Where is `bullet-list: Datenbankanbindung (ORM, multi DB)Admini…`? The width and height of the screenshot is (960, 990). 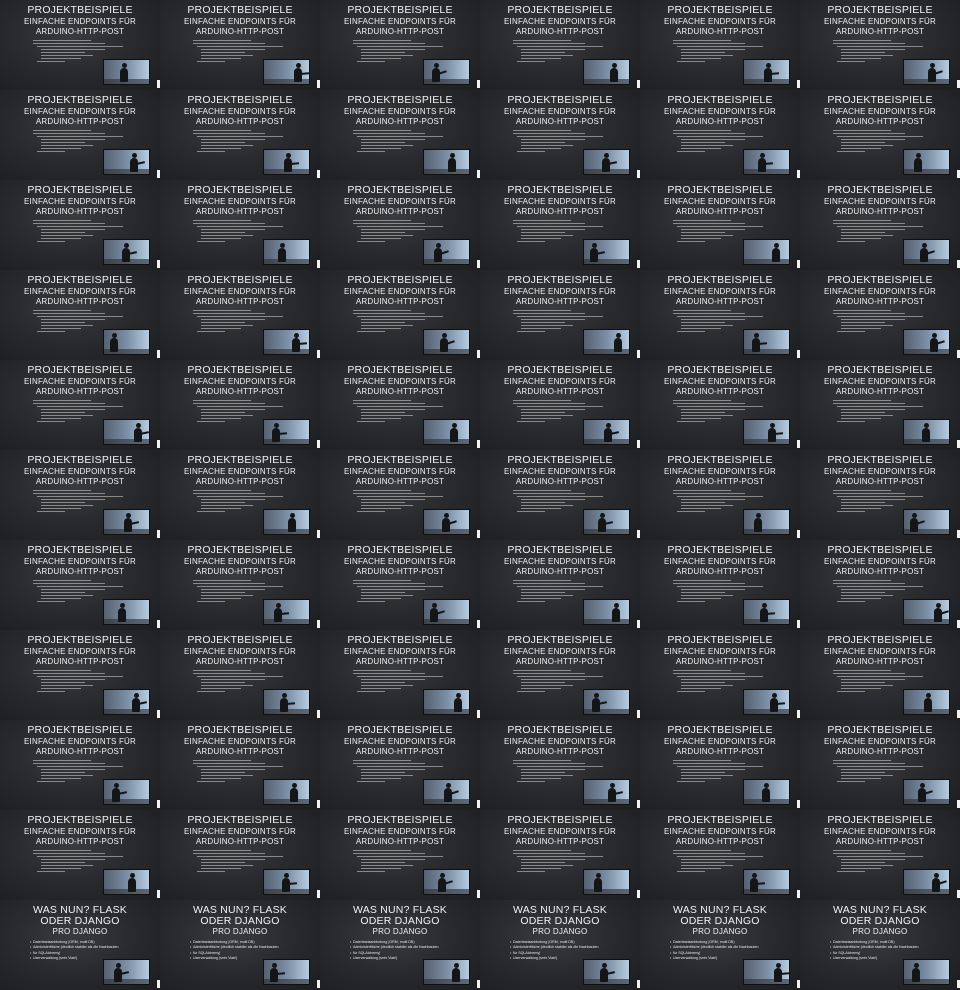
bullet-list: Datenbankanbindung (ORM, multi DB)Admini… is located at coordinates (250, 951).